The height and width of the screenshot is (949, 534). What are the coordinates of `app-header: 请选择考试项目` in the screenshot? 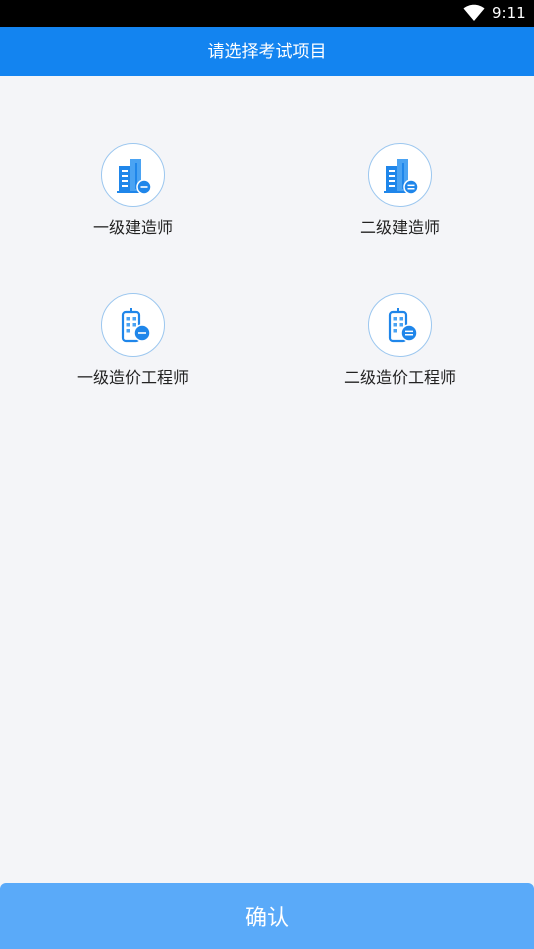 It's located at (267, 51).